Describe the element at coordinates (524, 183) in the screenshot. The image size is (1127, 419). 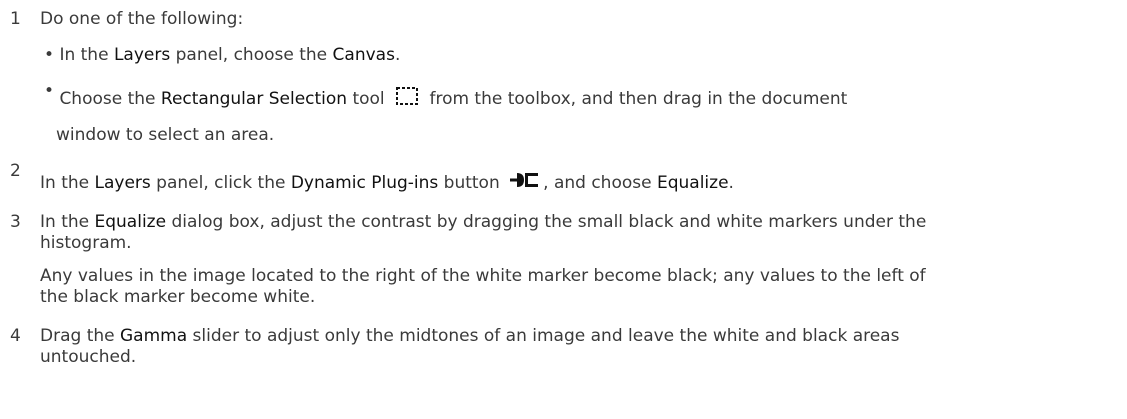
I see `dynamic-plug-ins-icon` at that location.